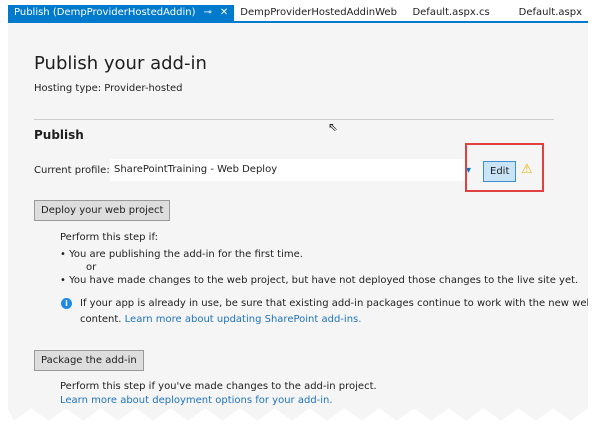 The image size is (600, 433). I want to click on divider, so click(294, 119).